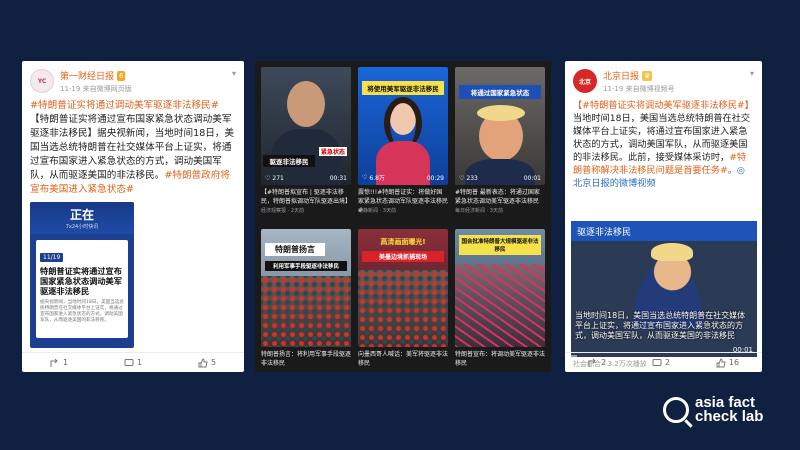 The height and width of the screenshot is (450, 800). I want to click on asia-fact-check-lab-logo: asia fact check lab, so click(713, 410).